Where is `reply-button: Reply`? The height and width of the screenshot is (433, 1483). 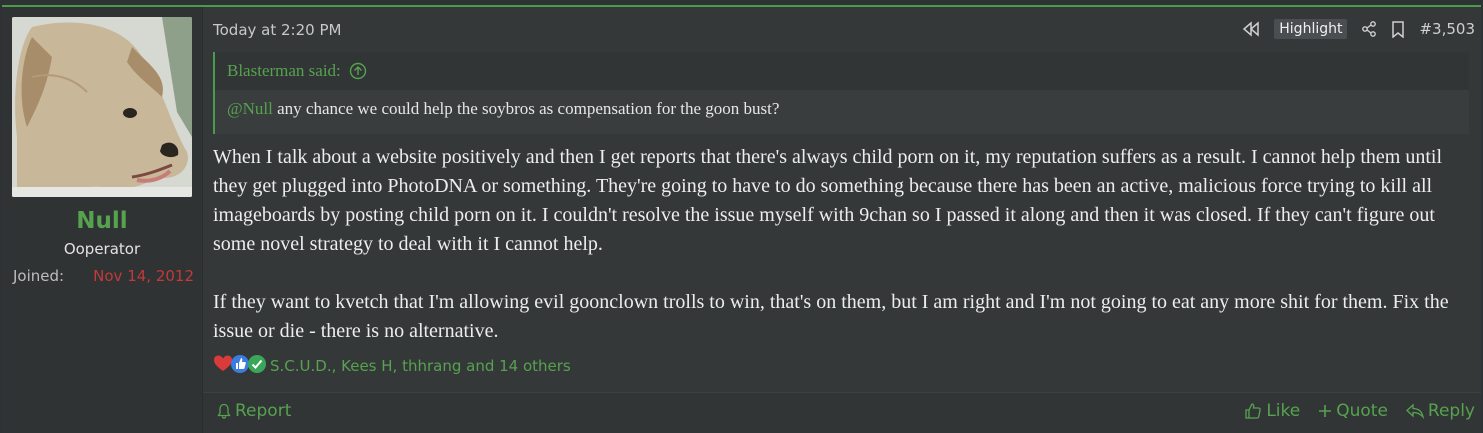 reply-button: Reply is located at coordinates (1440, 411).